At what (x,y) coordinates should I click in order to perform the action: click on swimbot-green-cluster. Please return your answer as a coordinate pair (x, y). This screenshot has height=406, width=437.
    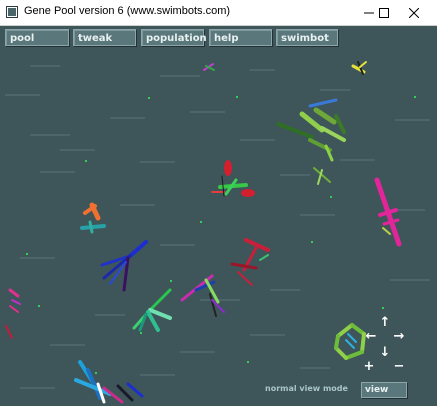
    Looking at the image, I should click on (311, 141).